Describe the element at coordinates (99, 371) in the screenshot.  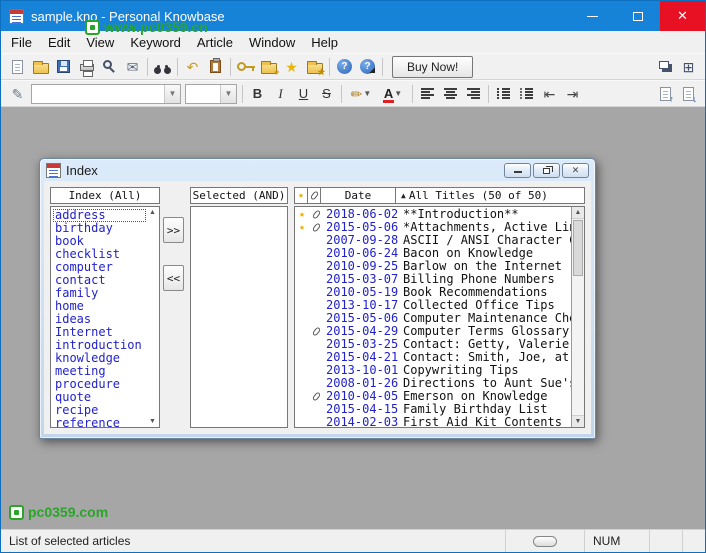
I see `keyword-item: meeting` at that location.